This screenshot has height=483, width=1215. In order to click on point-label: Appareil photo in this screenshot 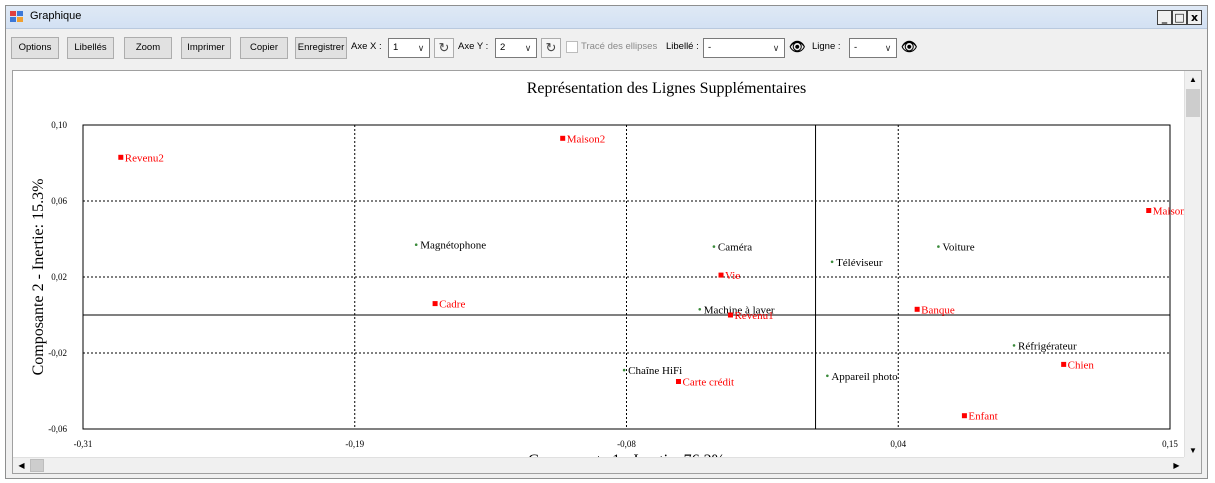, I will do `click(864, 377)`.